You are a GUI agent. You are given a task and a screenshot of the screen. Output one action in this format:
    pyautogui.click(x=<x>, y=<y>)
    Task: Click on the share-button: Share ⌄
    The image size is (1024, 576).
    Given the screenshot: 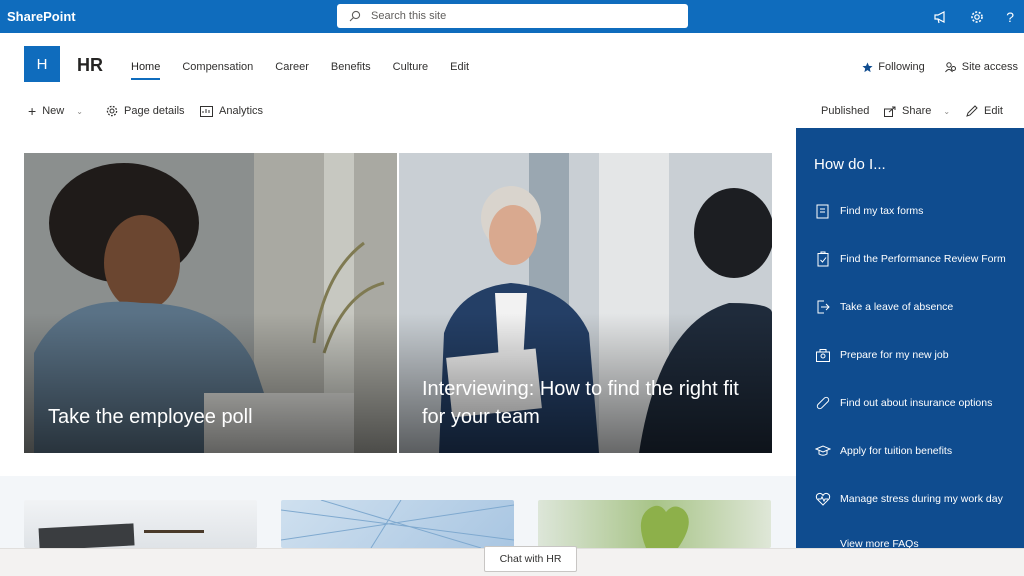 What is the action you would take?
    pyautogui.click(x=917, y=111)
    